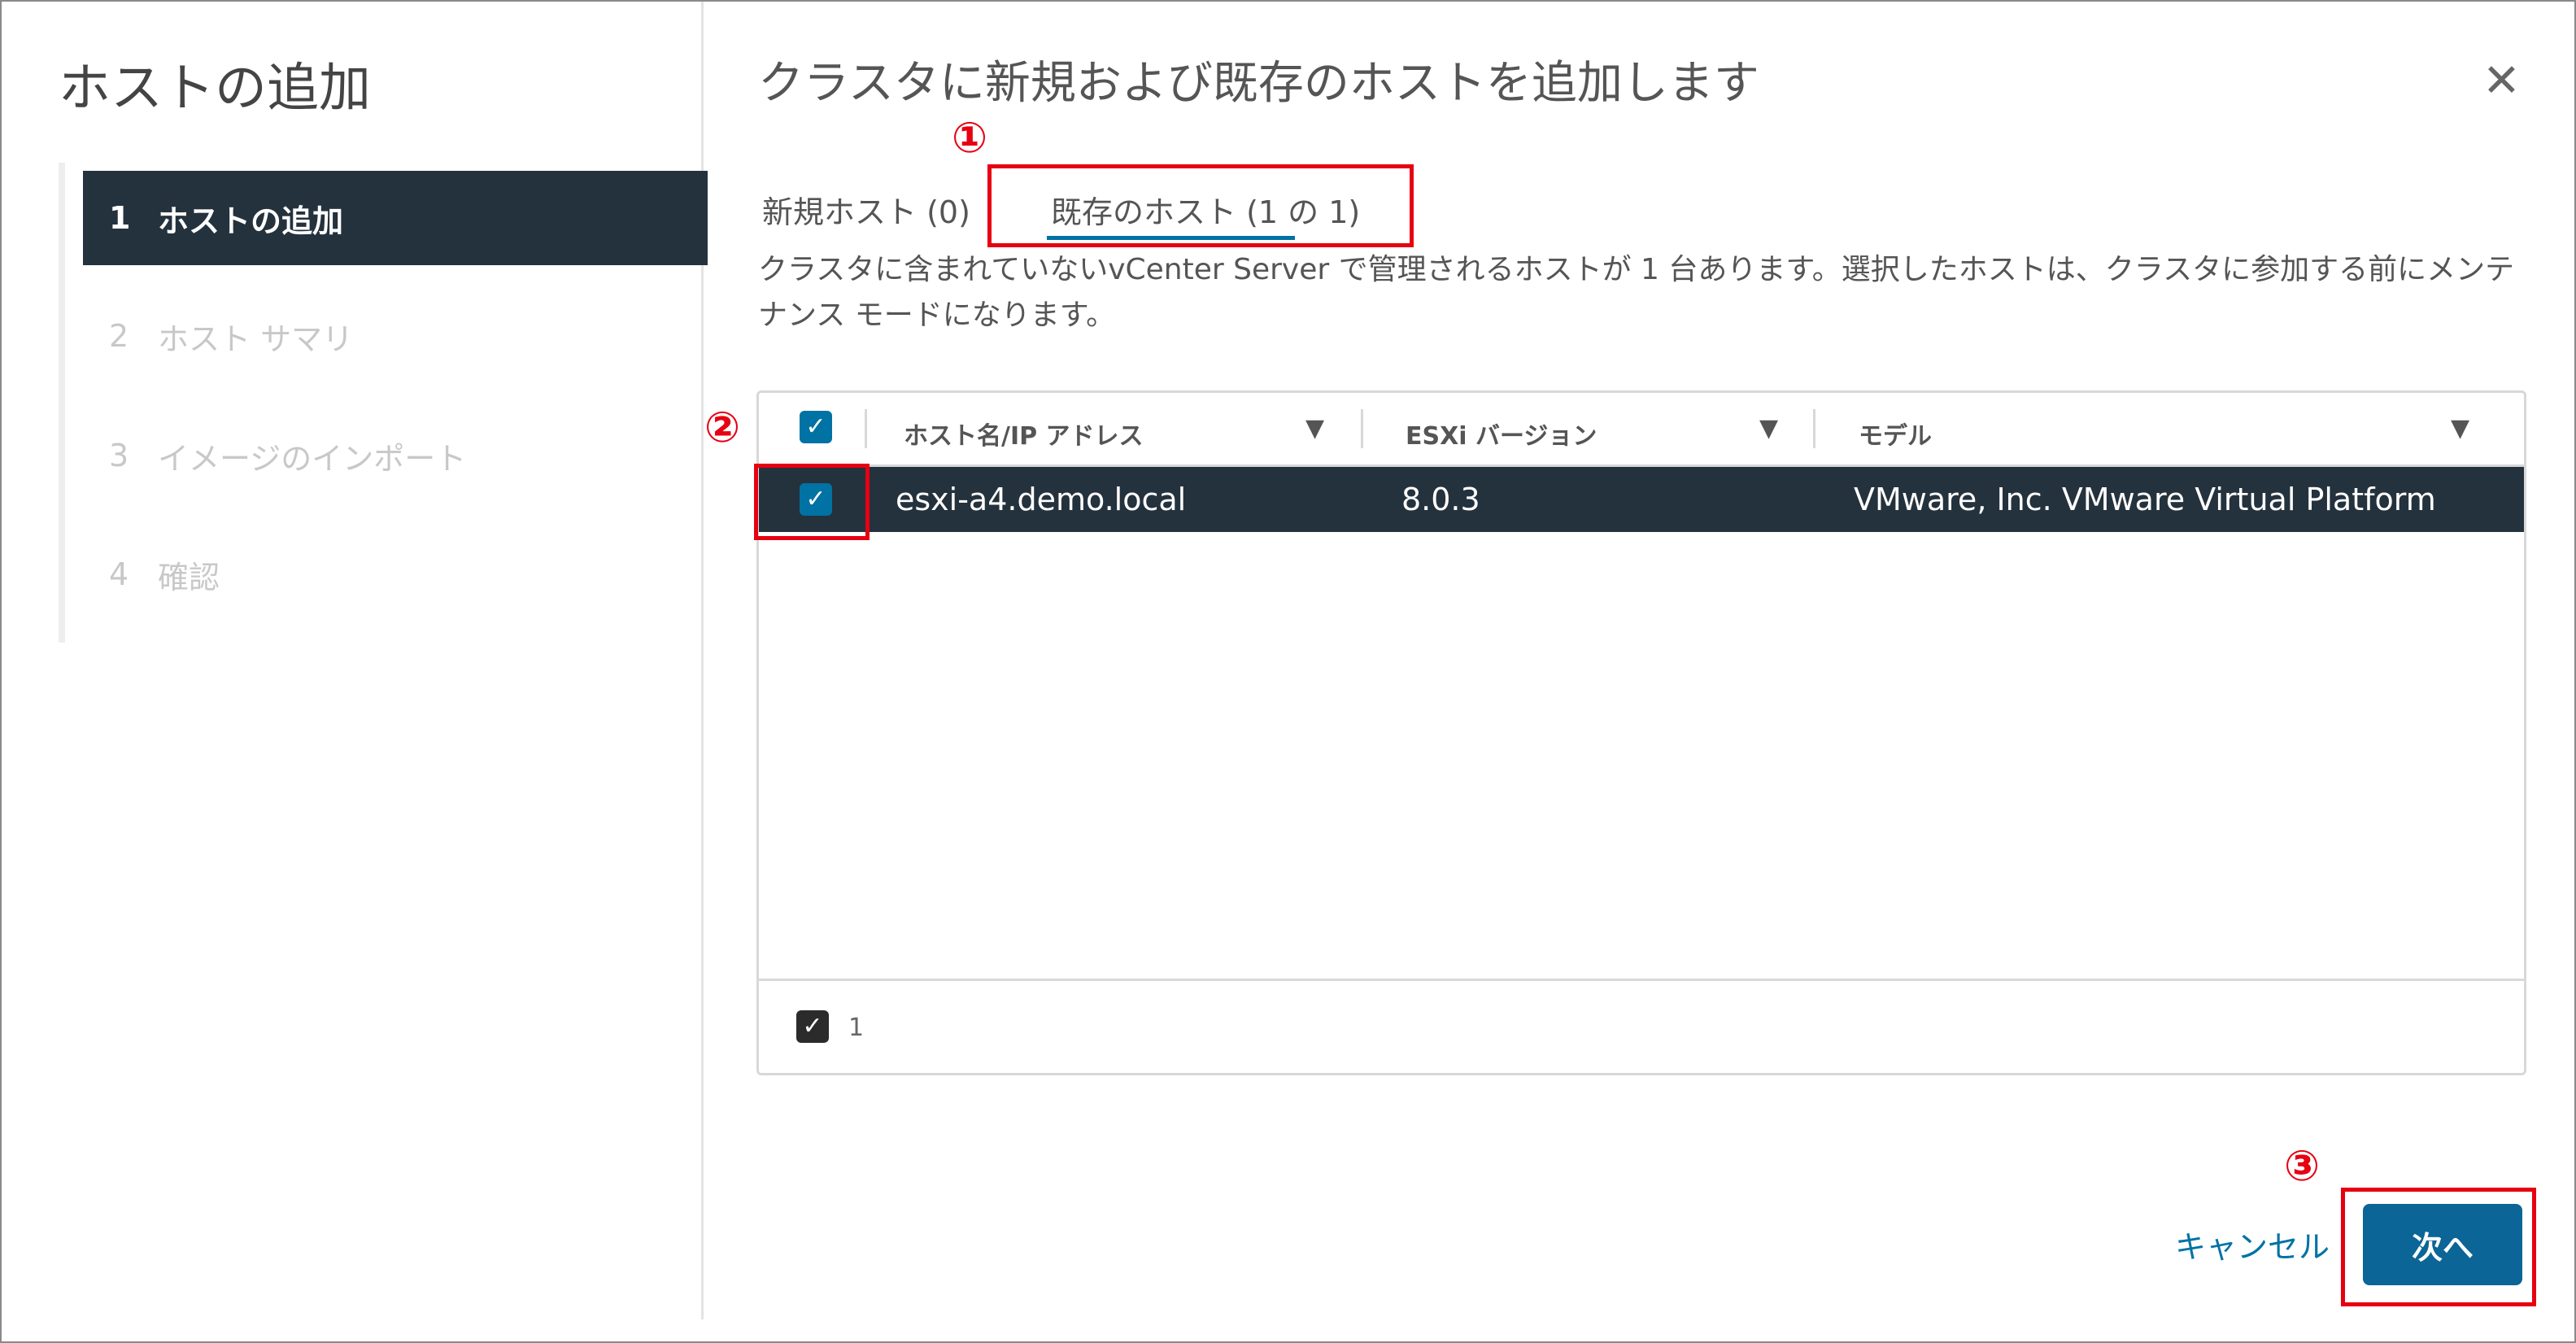 The height and width of the screenshot is (1343, 2576). What do you see at coordinates (970, 138) in the screenshot?
I see `annotation-marker-1: ①` at bounding box center [970, 138].